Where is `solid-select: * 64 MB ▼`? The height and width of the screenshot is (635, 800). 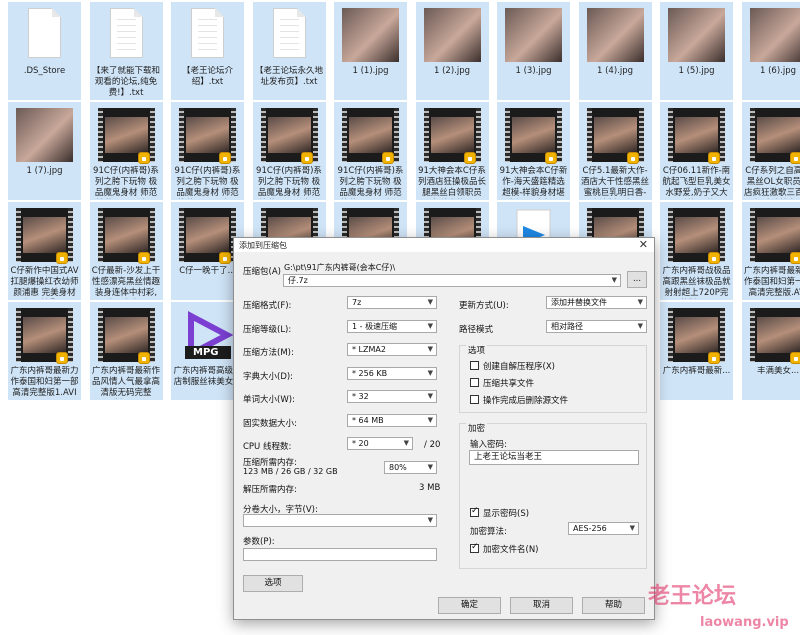 solid-select: * 64 MB ▼ is located at coordinates (392, 420).